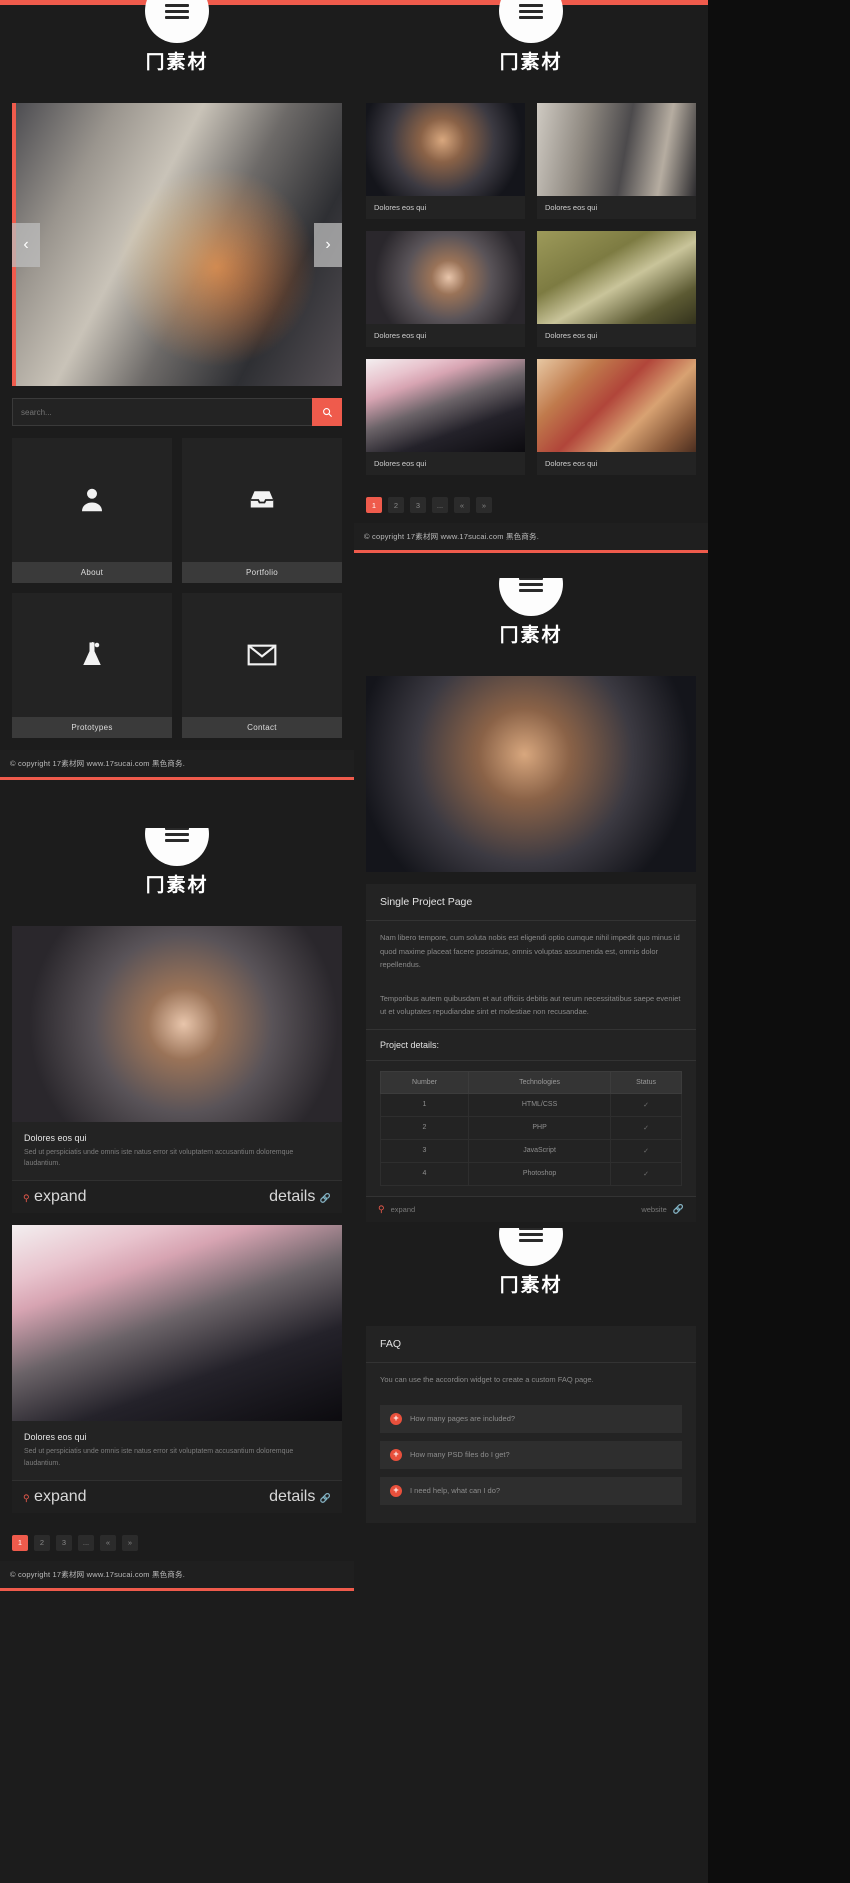 The image size is (850, 1883). I want to click on search-icon: ⚲, so click(381, 1208).